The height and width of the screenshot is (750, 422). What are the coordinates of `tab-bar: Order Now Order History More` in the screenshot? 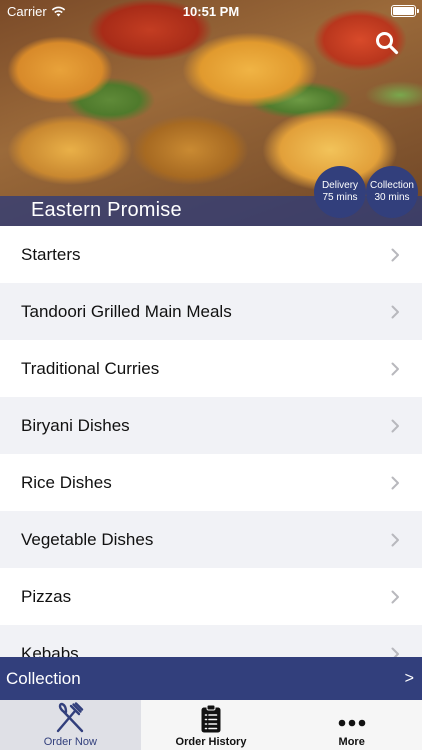 It's located at (211, 725).